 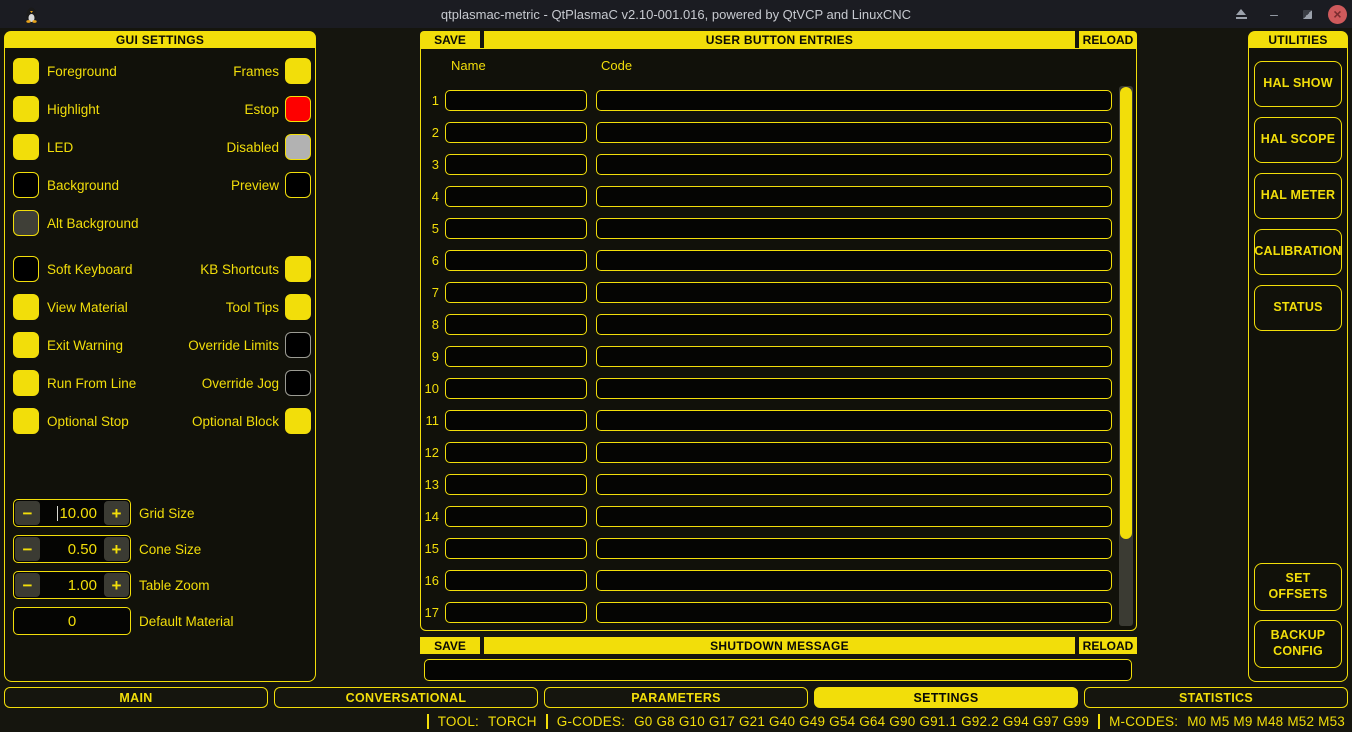 I want to click on checkbox-tool-tips, so click(x=298, y=307).